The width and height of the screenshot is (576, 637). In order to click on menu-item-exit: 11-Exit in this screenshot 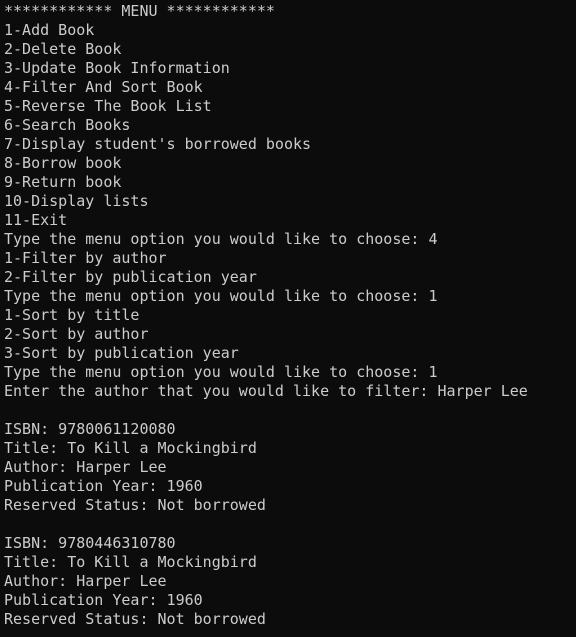, I will do `click(36, 220)`.